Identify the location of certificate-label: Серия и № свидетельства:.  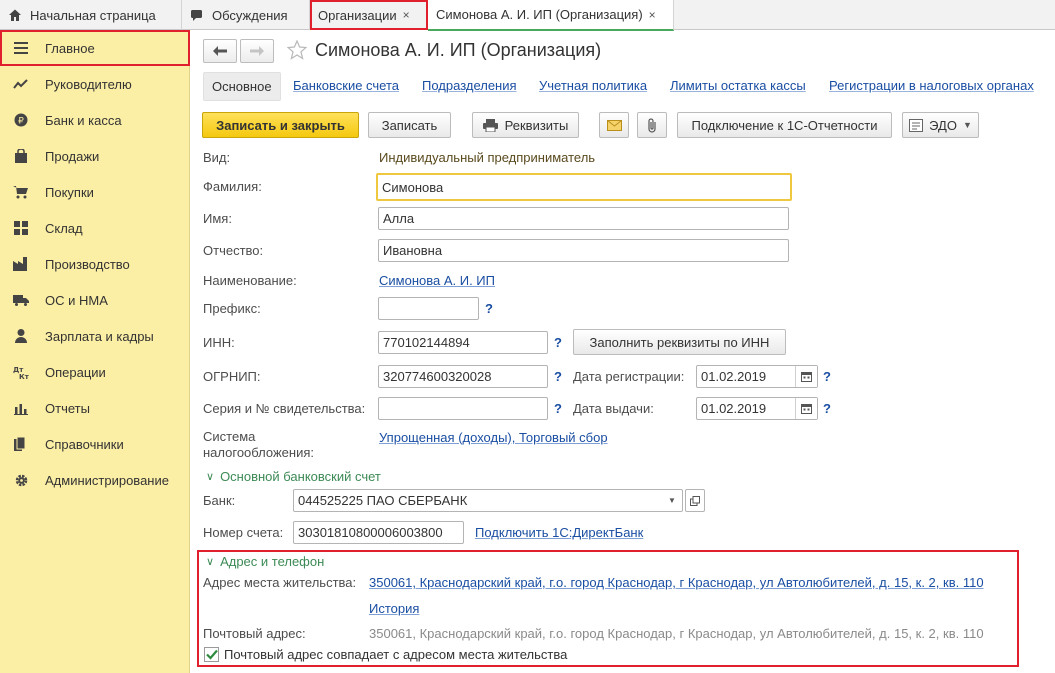
(284, 408).